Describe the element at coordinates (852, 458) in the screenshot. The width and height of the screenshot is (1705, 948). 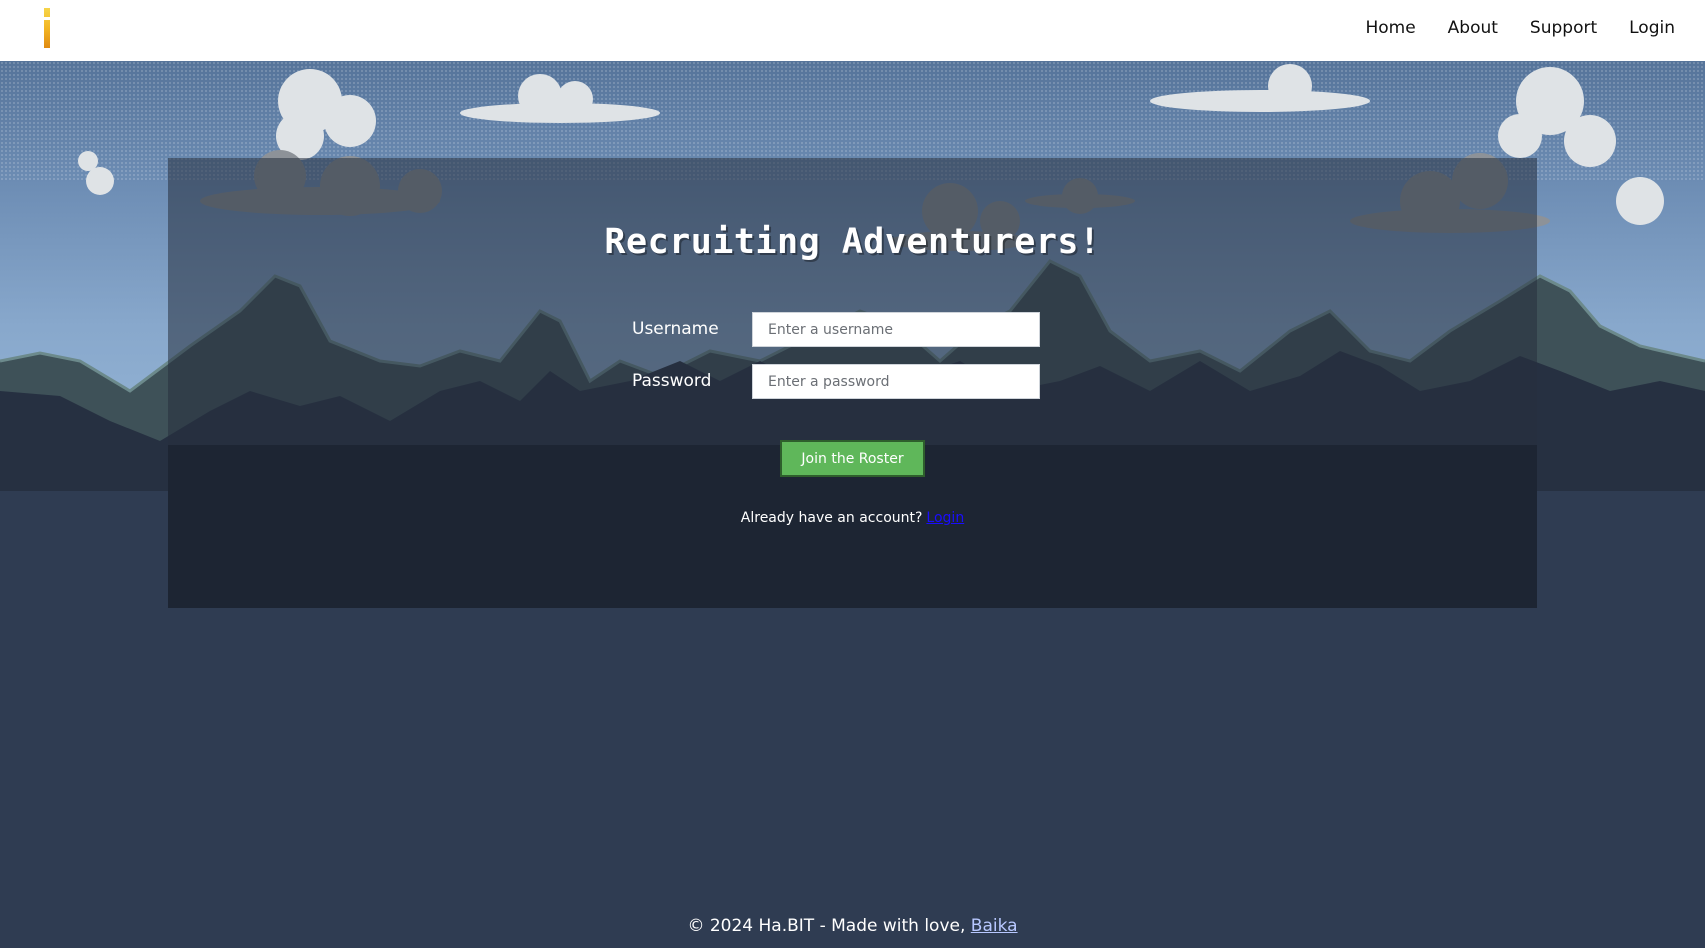
I see `join-roster-button: Join the Roster` at that location.